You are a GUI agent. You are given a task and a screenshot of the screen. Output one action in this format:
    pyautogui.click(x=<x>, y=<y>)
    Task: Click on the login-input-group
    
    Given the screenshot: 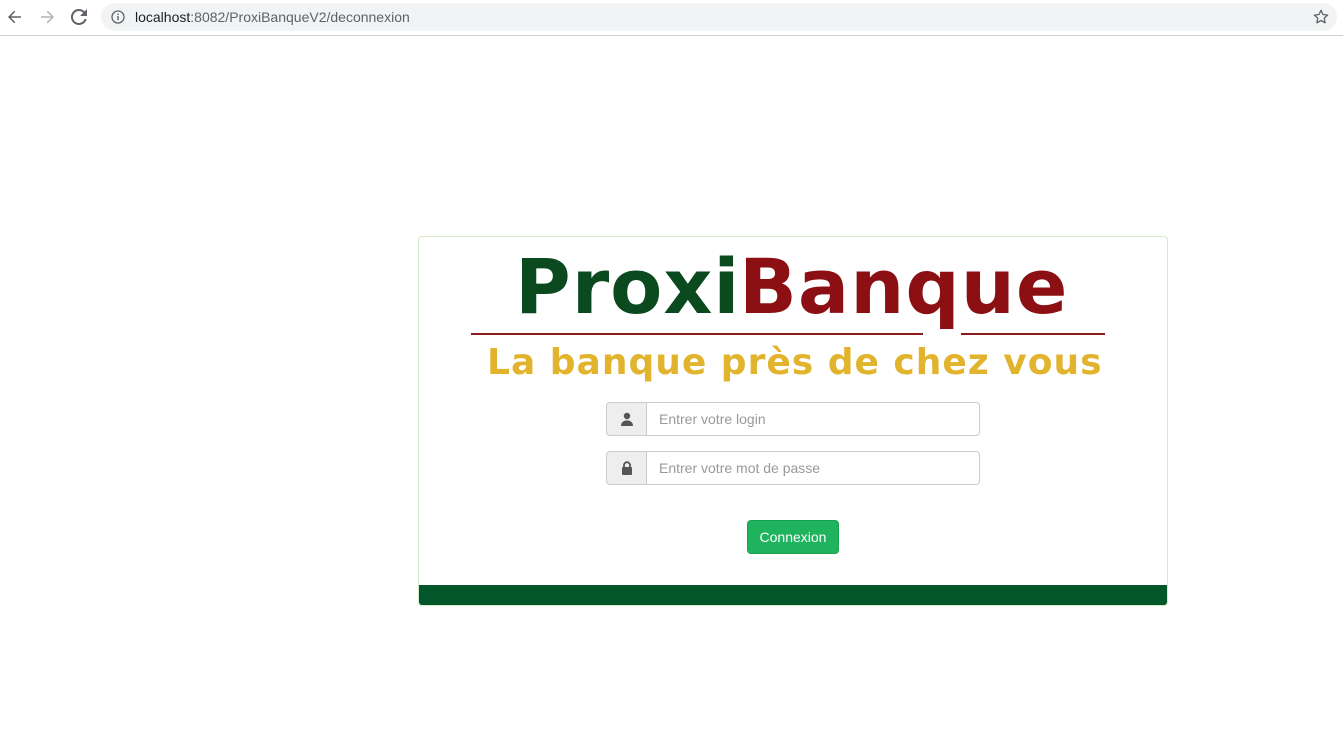 What is the action you would take?
    pyautogui.click(x=793, y=419)
    